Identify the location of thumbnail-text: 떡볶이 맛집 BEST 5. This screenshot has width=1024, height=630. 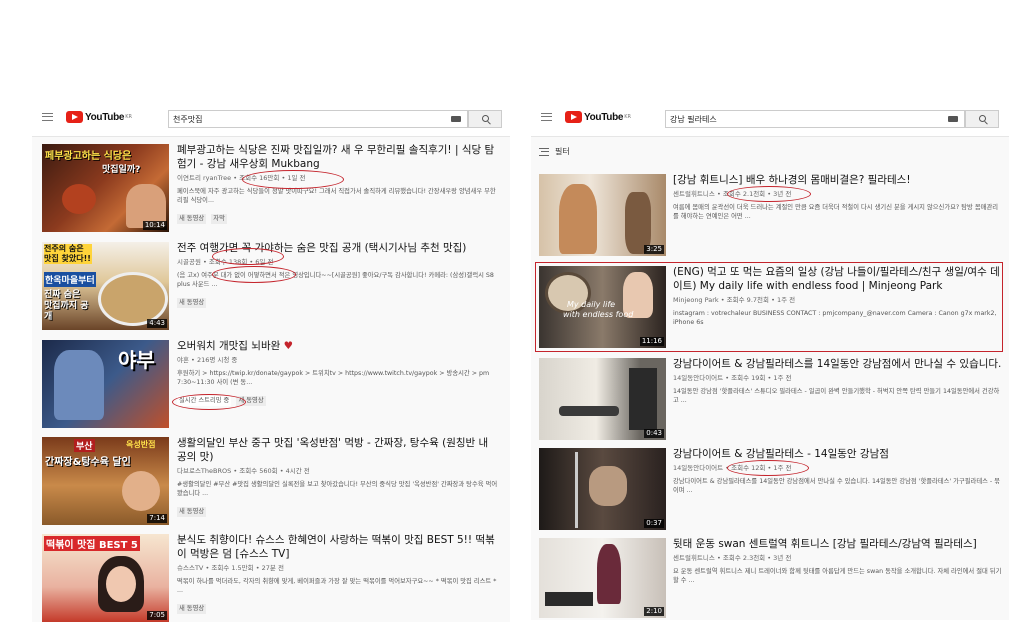
(92, 543).